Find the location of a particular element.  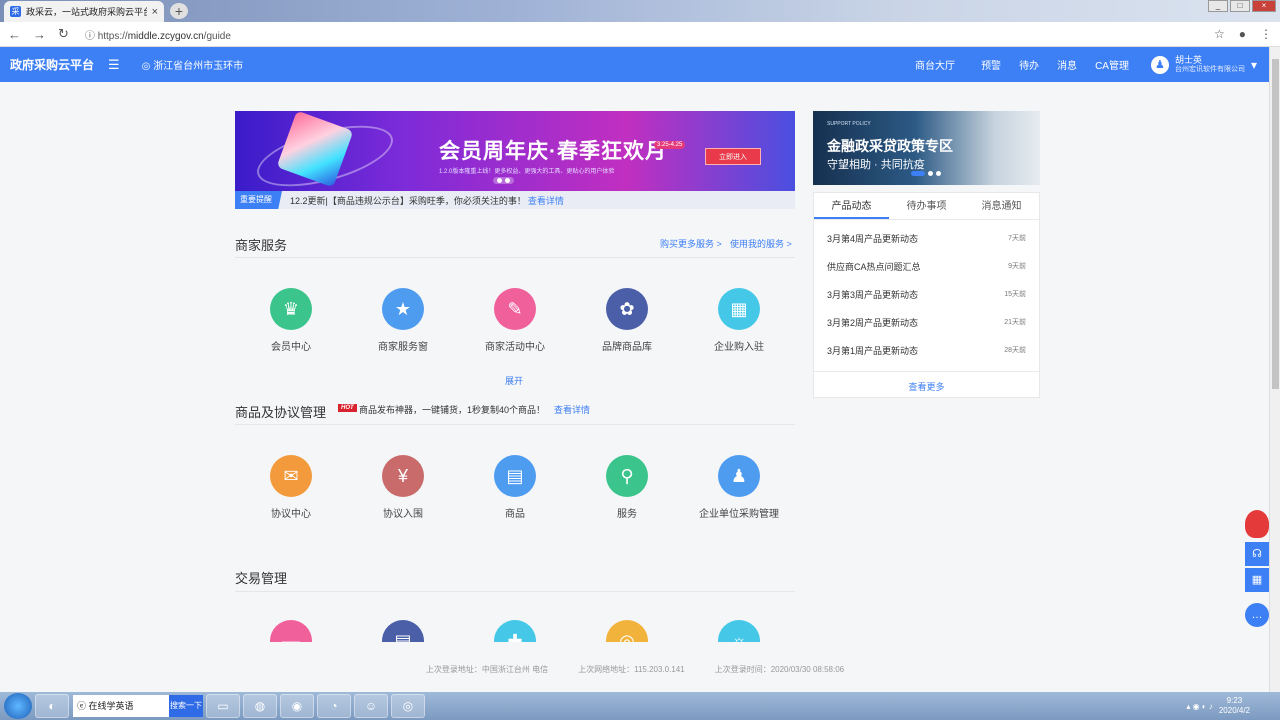

header-link-ca: CA管理 is located at coordinates (1112, 64).